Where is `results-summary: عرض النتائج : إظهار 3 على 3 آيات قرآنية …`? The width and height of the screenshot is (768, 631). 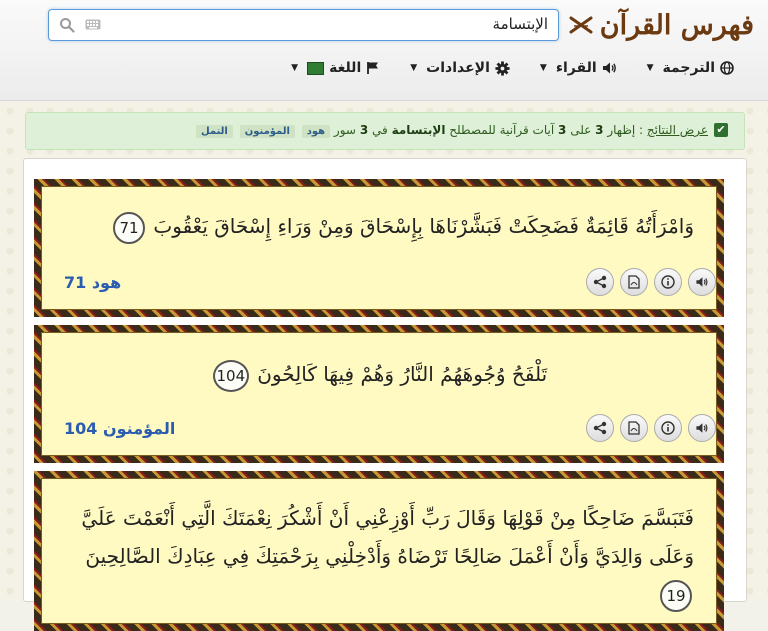
results-summary: عرض النتائج : إظهار 3 على 3 آيات قرآنية … is located at coordinates (450, 130).